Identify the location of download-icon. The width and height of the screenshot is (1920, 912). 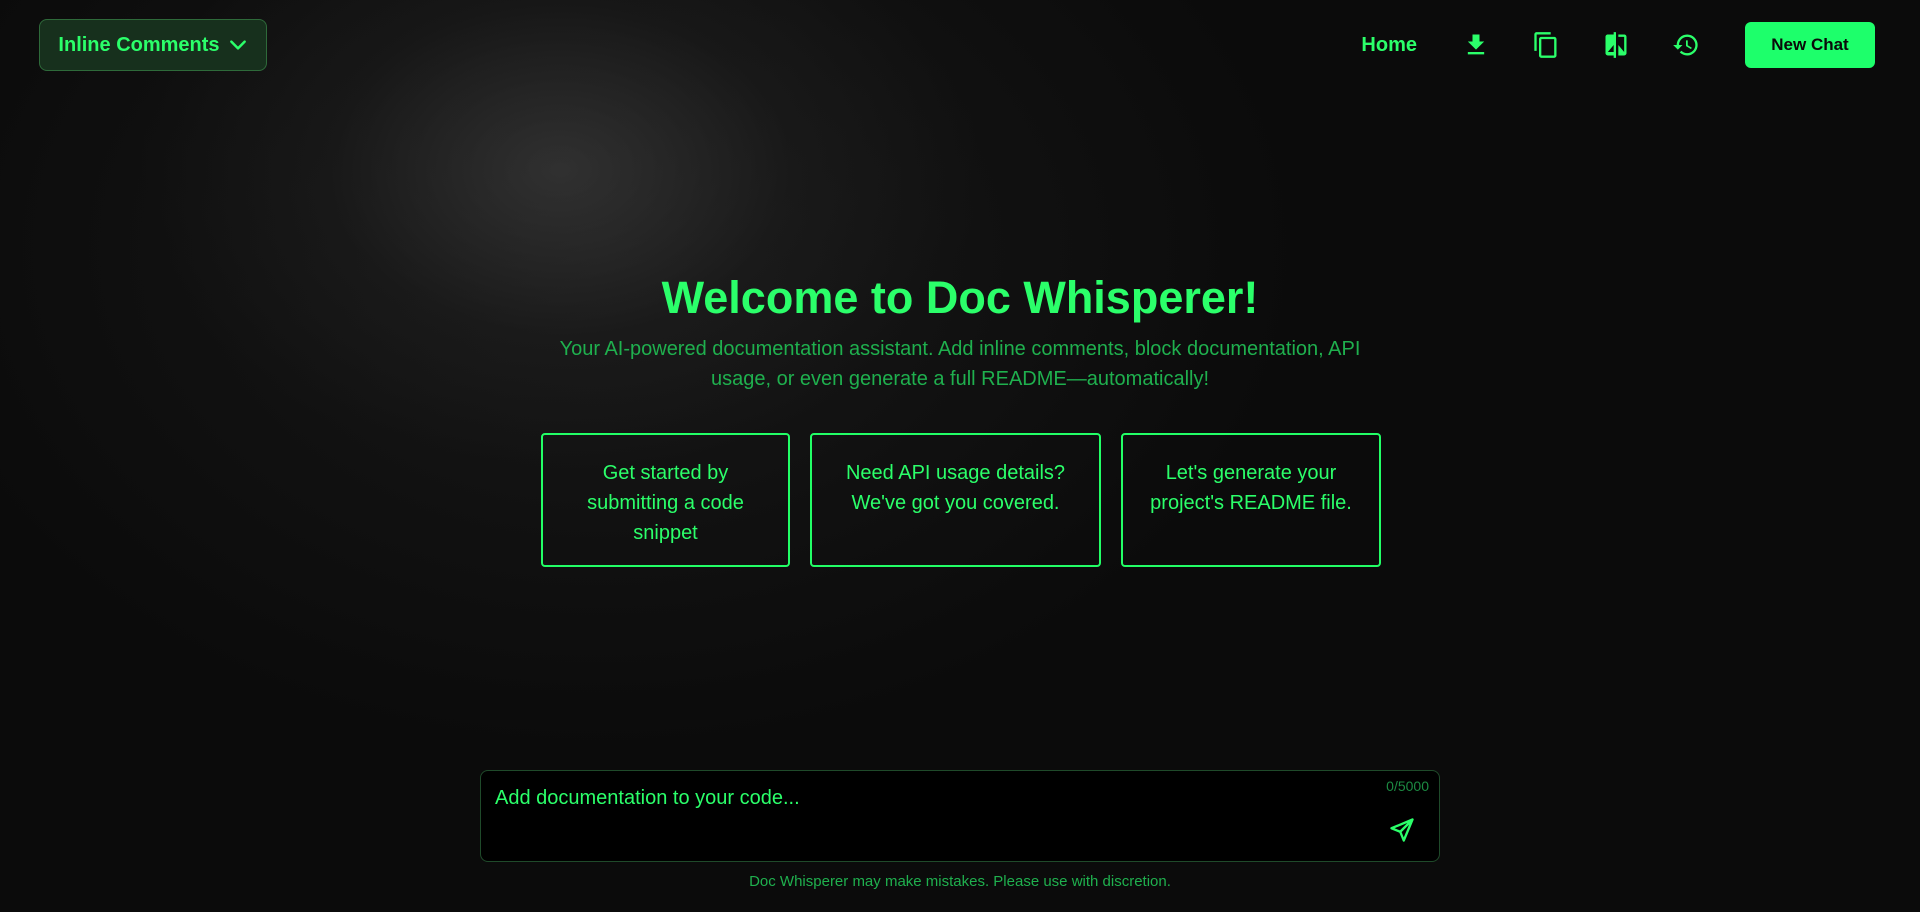
(1476, 44).